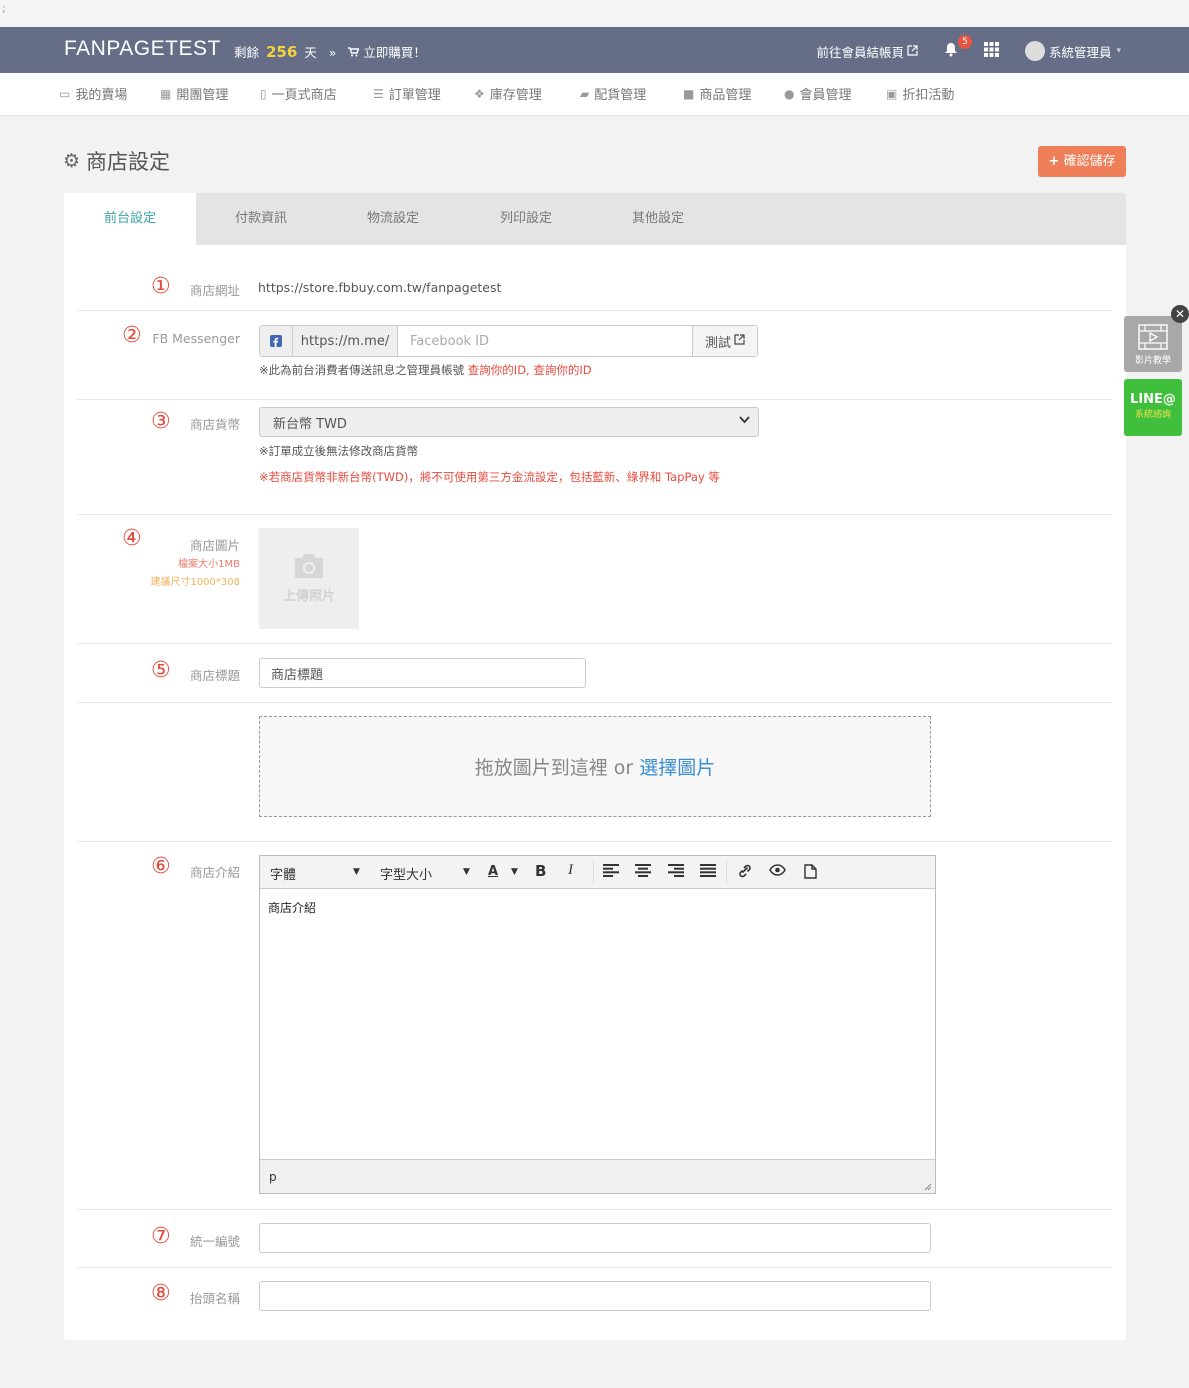 Image resolution: width=1189 pixels, height=1388 pixels. What do you see at coordinates (1153, 399) in the screenshot?
I see `line-label: LINE@` at bounding box center [1153, 399].